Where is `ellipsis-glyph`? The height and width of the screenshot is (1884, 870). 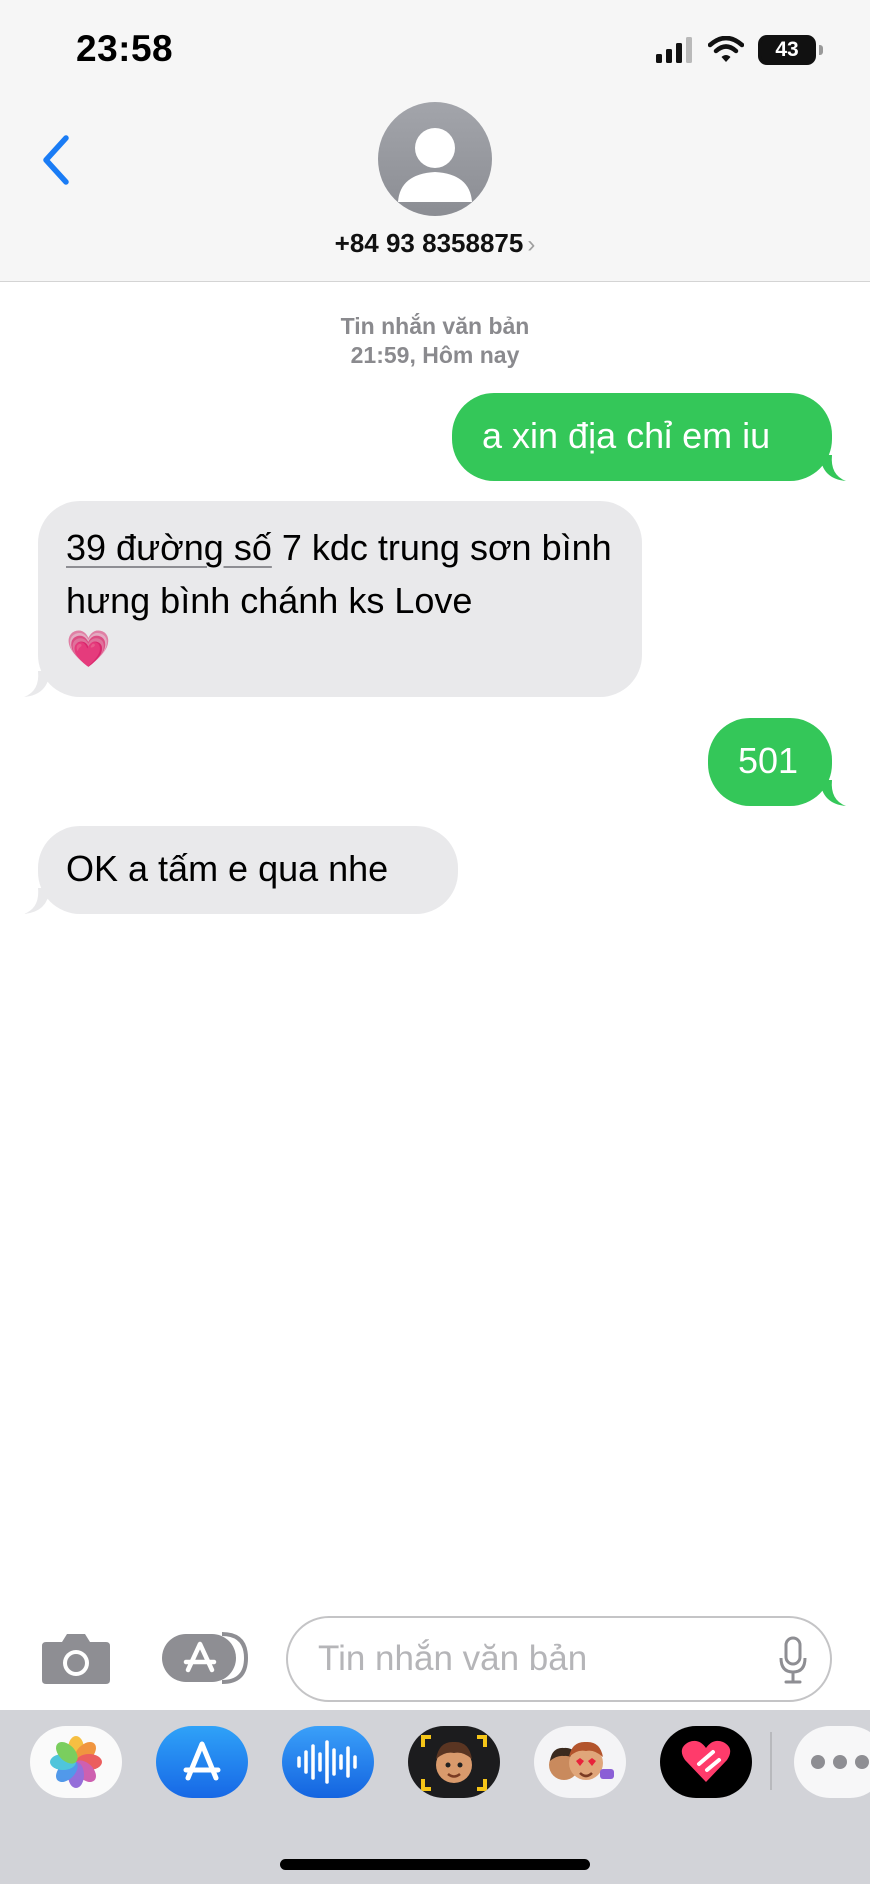 ellipsis-glyph is located at coordinates (840, 1762).